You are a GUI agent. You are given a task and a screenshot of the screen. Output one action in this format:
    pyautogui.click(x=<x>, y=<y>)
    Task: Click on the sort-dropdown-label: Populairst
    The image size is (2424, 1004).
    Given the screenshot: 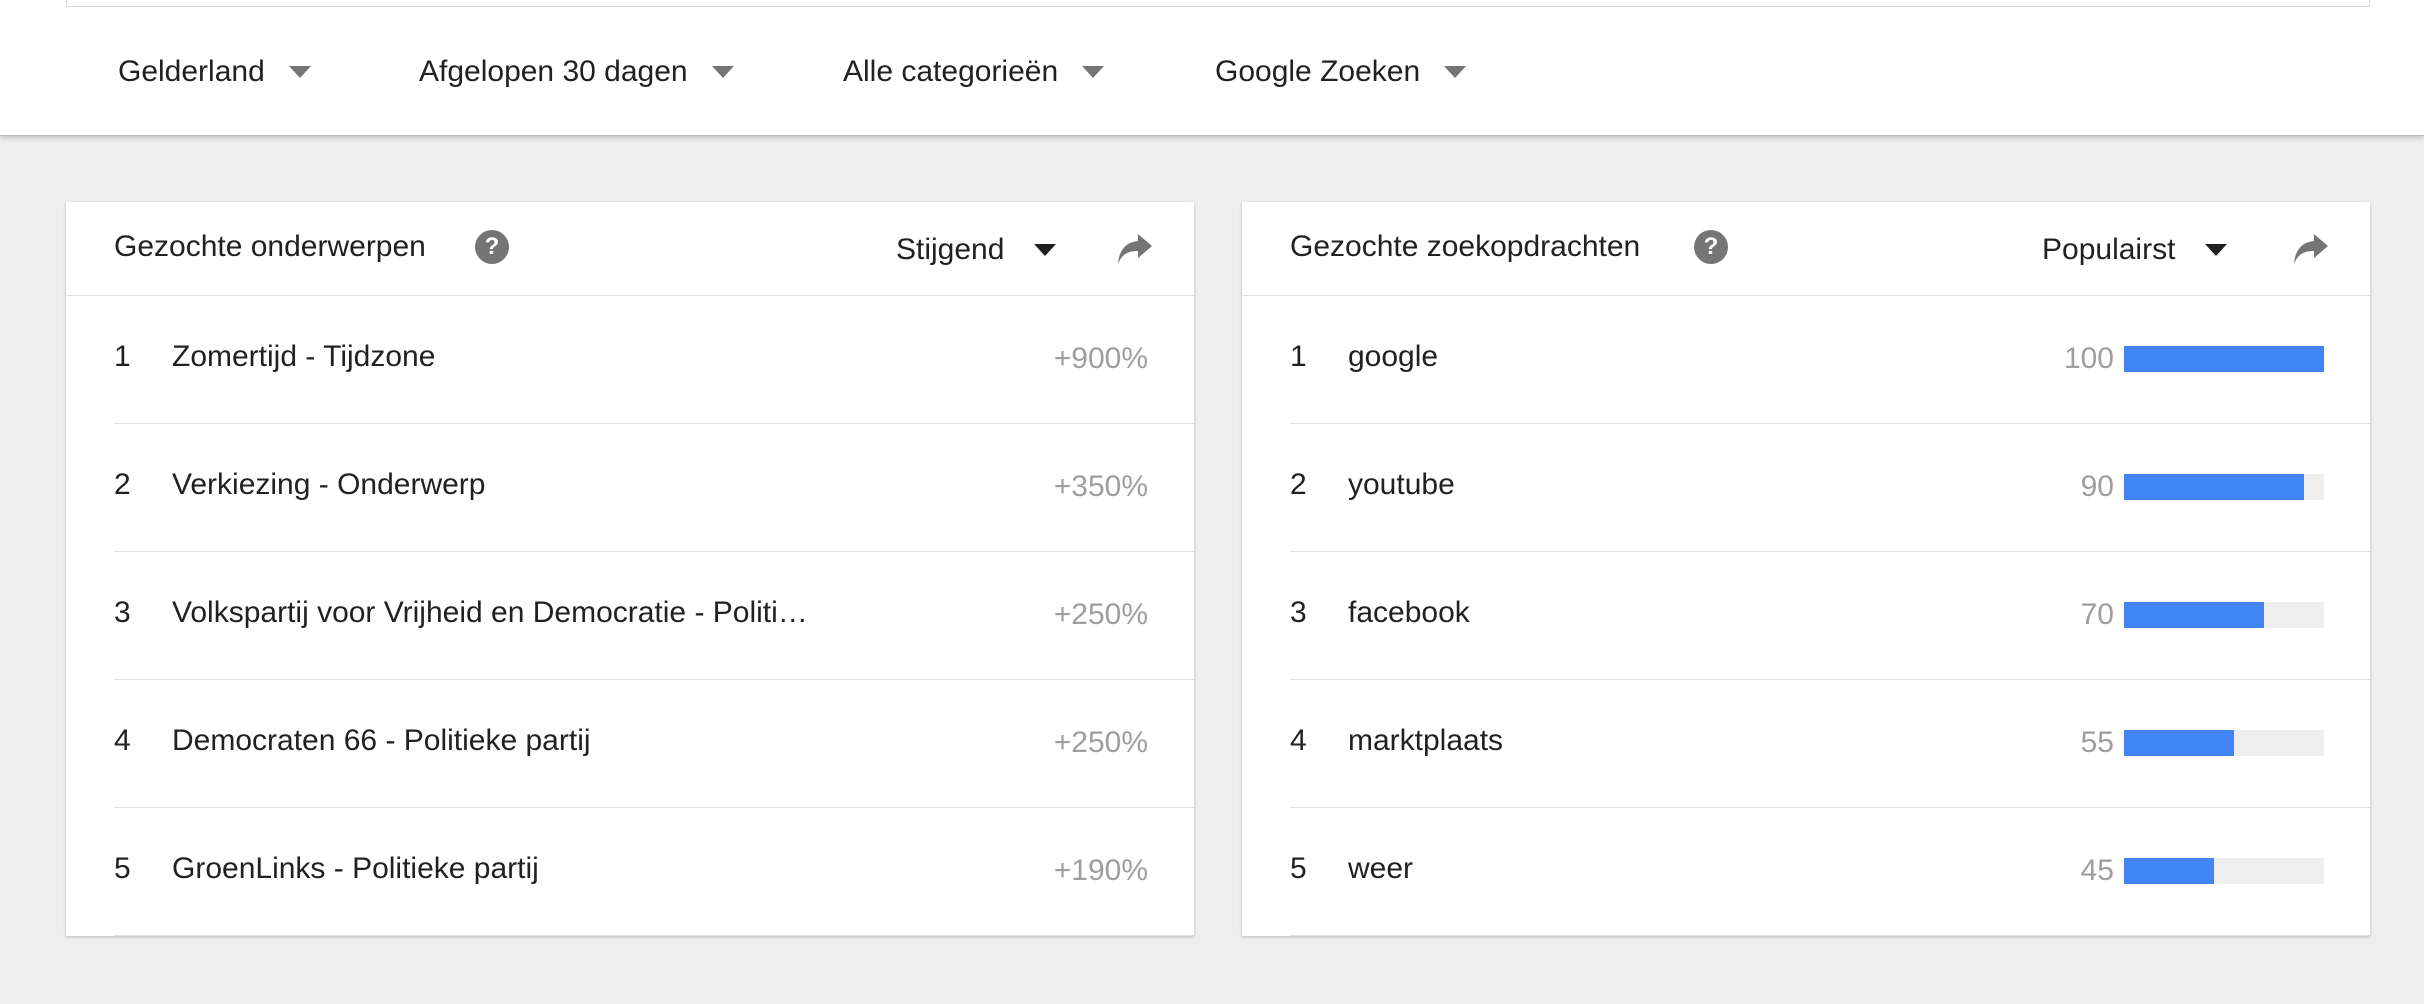 What is the action you would take?
    pyautogui.click(x=2109, y=249)
    